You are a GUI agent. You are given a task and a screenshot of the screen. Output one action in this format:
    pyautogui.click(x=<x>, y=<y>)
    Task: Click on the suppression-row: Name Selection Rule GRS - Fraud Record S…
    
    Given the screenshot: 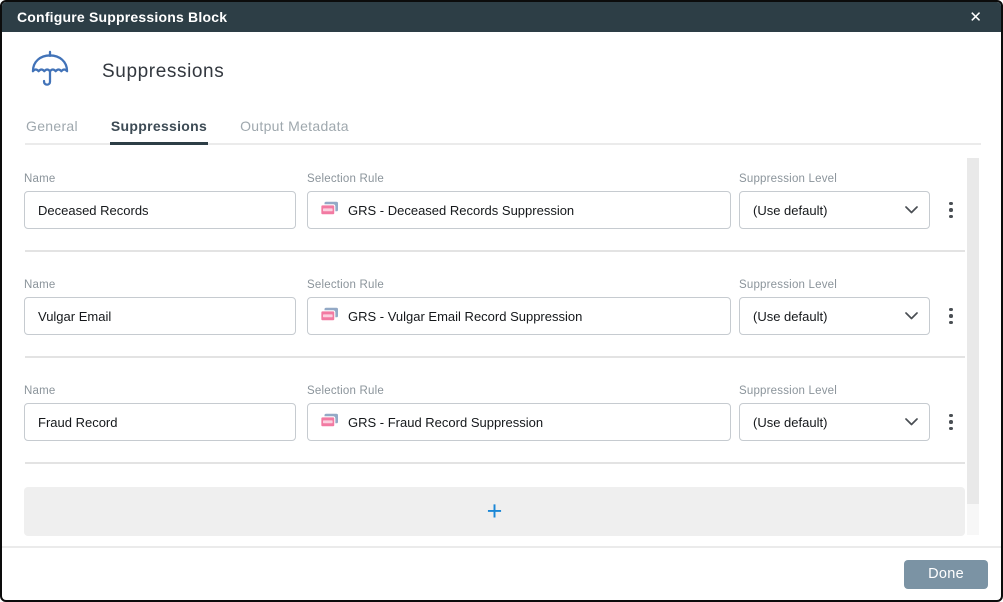 What is the action you would take?
    pyautogui.click(x=512, y=413)
    